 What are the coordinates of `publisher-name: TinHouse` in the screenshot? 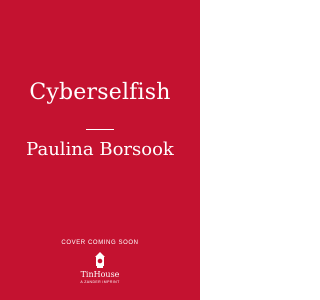 It's located at (100, 274).